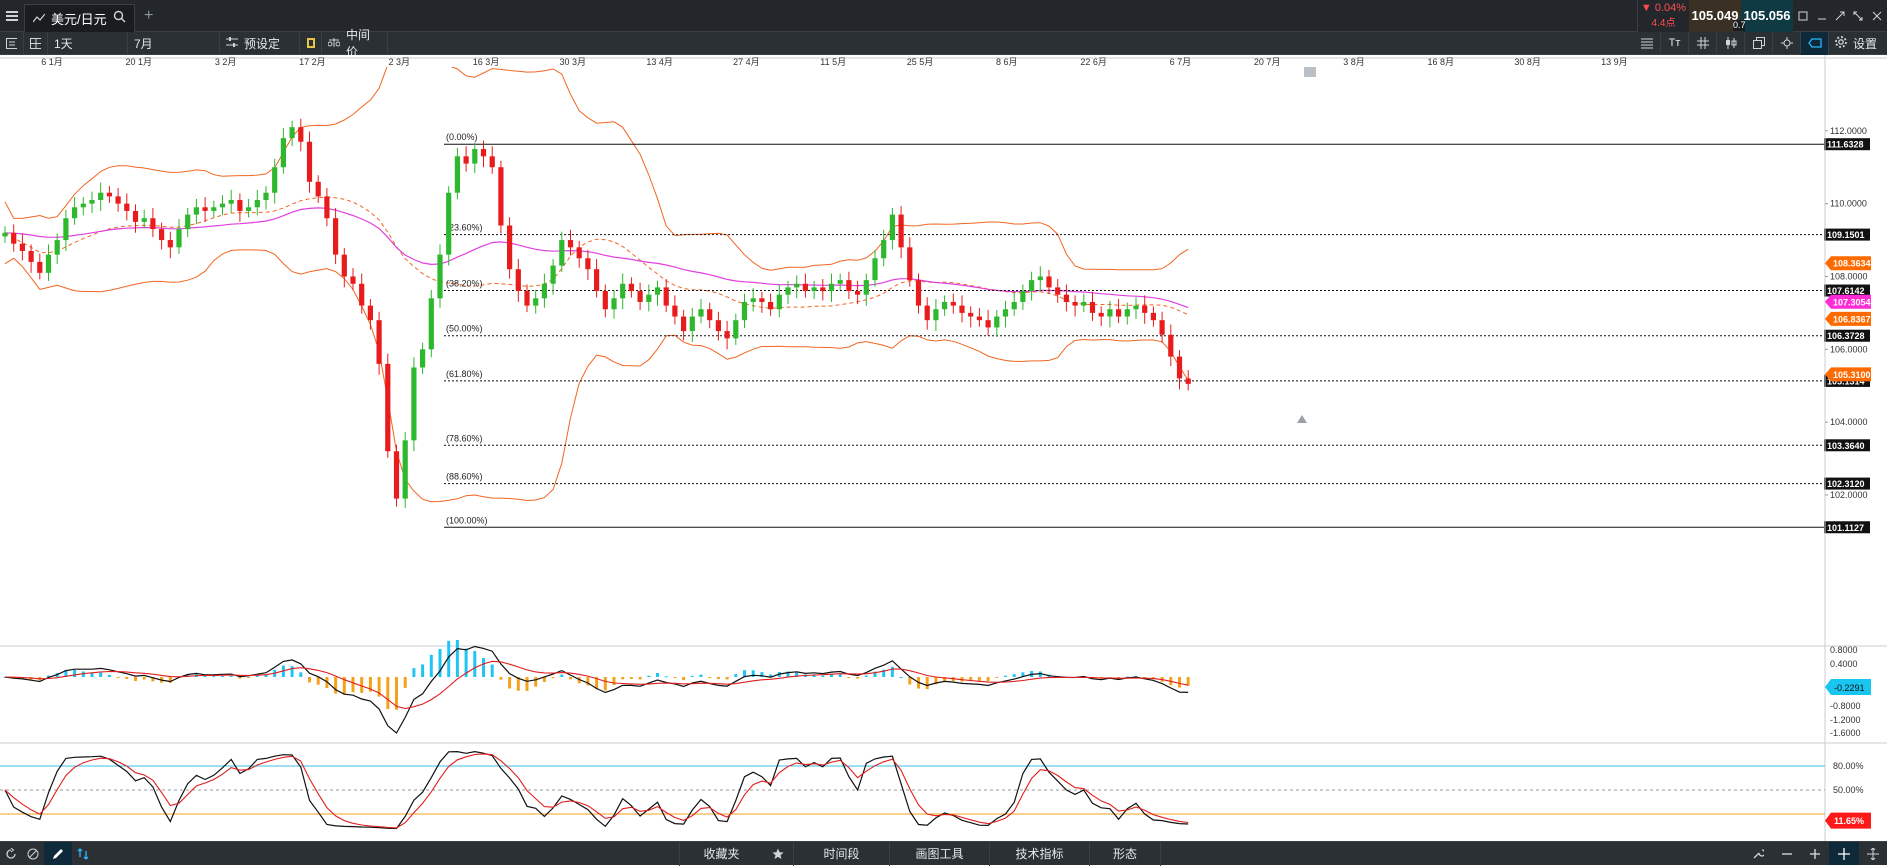 This screenshot has width=1887, height=866. What do you see at coordinates (1767, 16) in the screenshot?
I see `ask-price-box: 105.056` at bounding box center [1767, 16].